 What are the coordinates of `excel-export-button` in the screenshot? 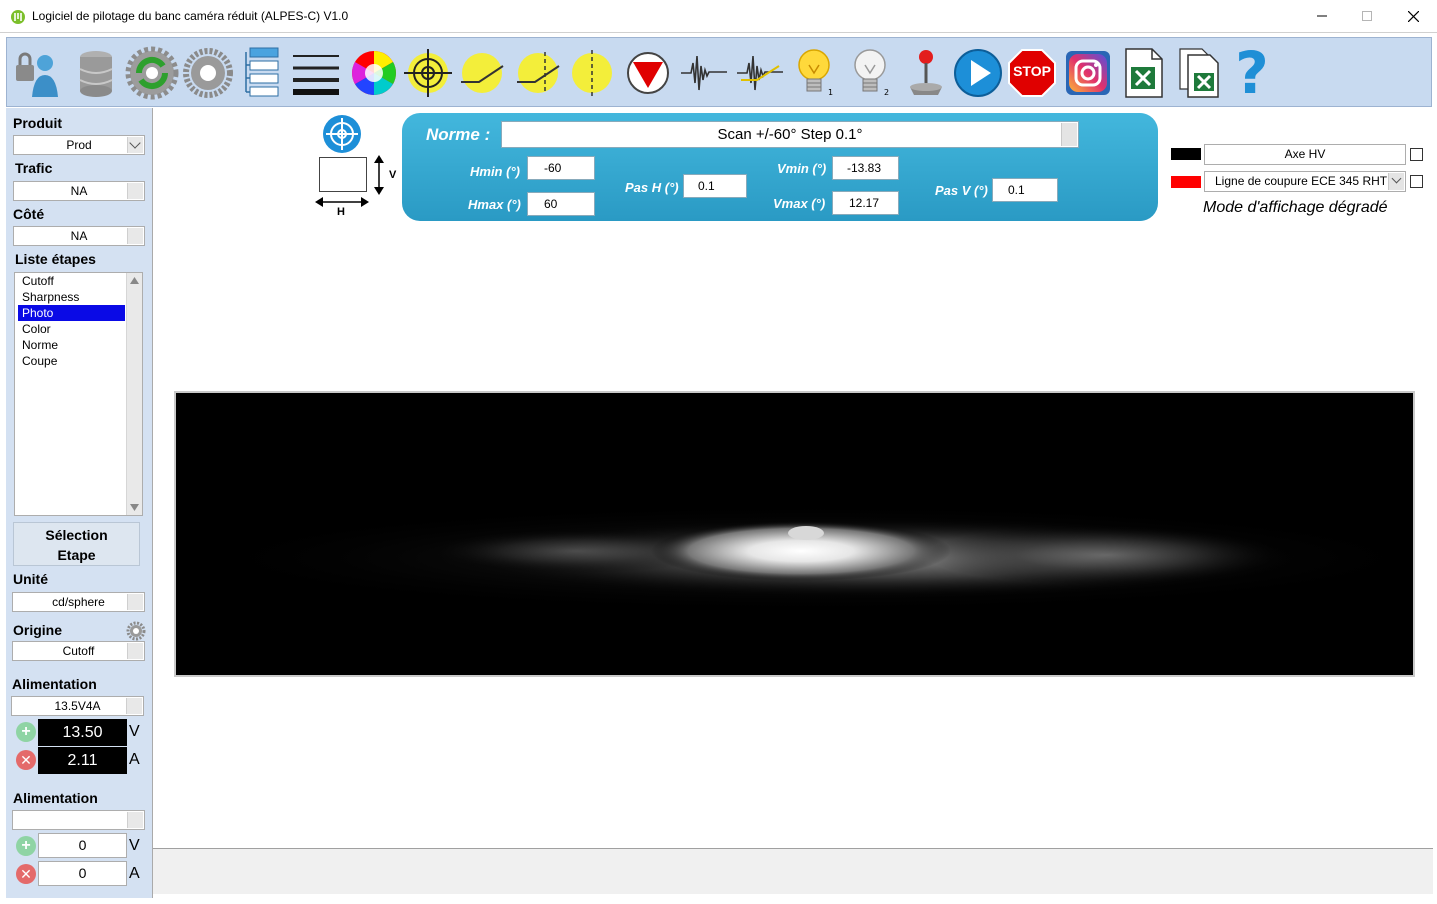 It's located at (1144, 73).